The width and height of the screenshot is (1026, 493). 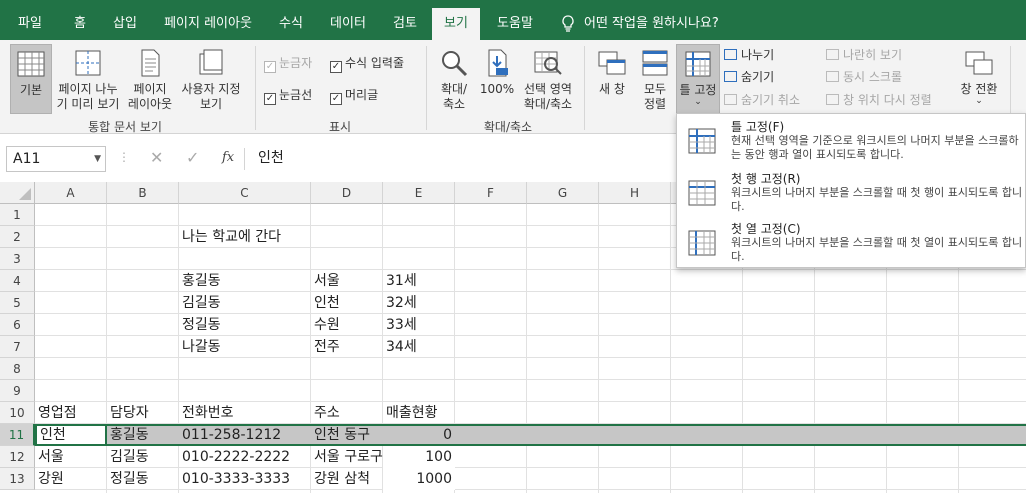 I want to click on tab-page-layout: 페이지 레이아웃, so click(x=208, y=24).